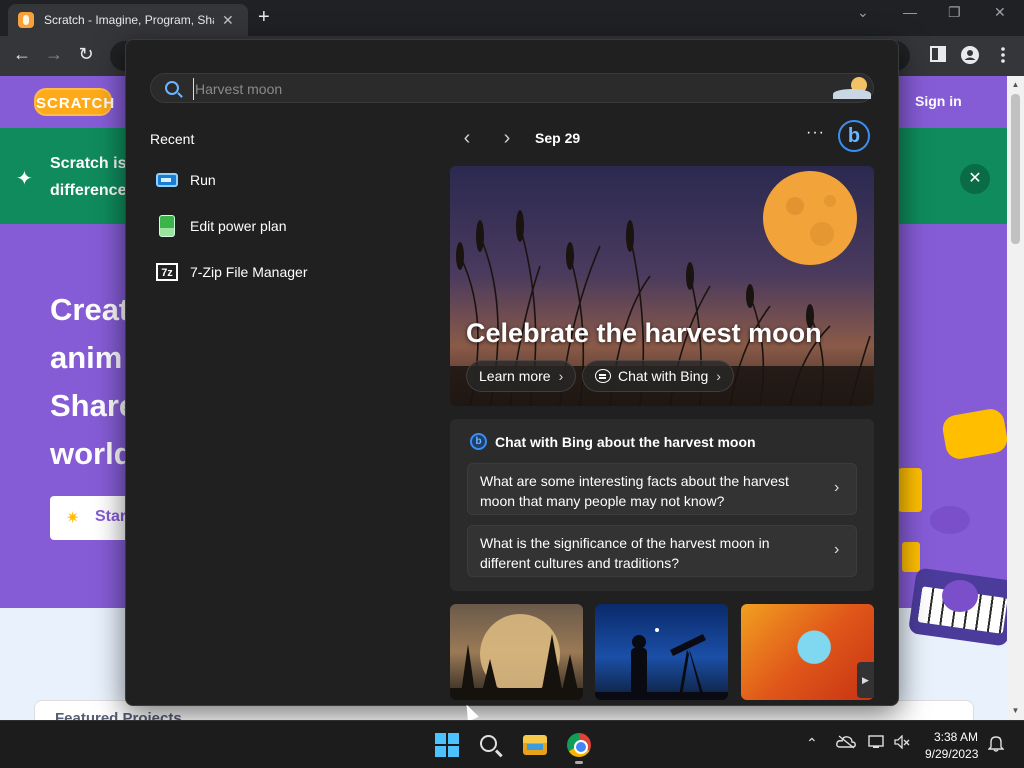 Image resolution: width=1024 pixels, height=768 pixels. Describe the element at coordinates (73, 518) in the screenshot. I see `star-icon: ✷` at that location.